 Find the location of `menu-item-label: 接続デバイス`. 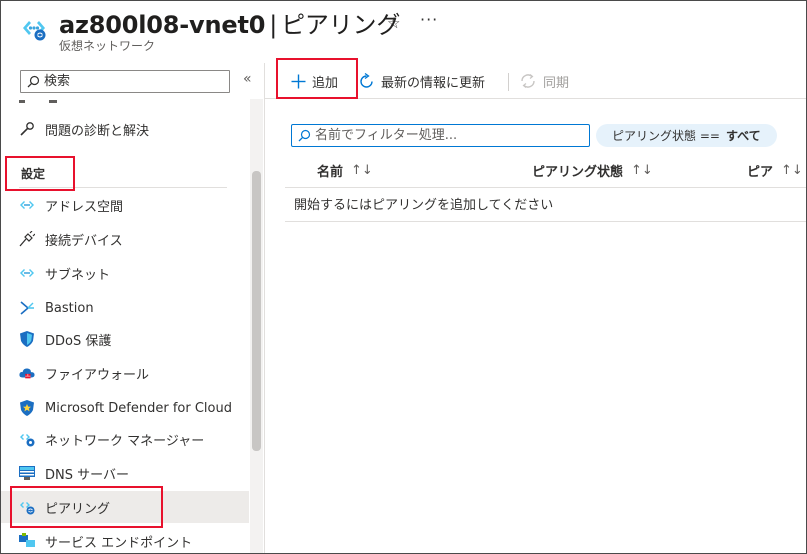

menu-item-label: 接続デバイス is located at coordinates (84, 241).